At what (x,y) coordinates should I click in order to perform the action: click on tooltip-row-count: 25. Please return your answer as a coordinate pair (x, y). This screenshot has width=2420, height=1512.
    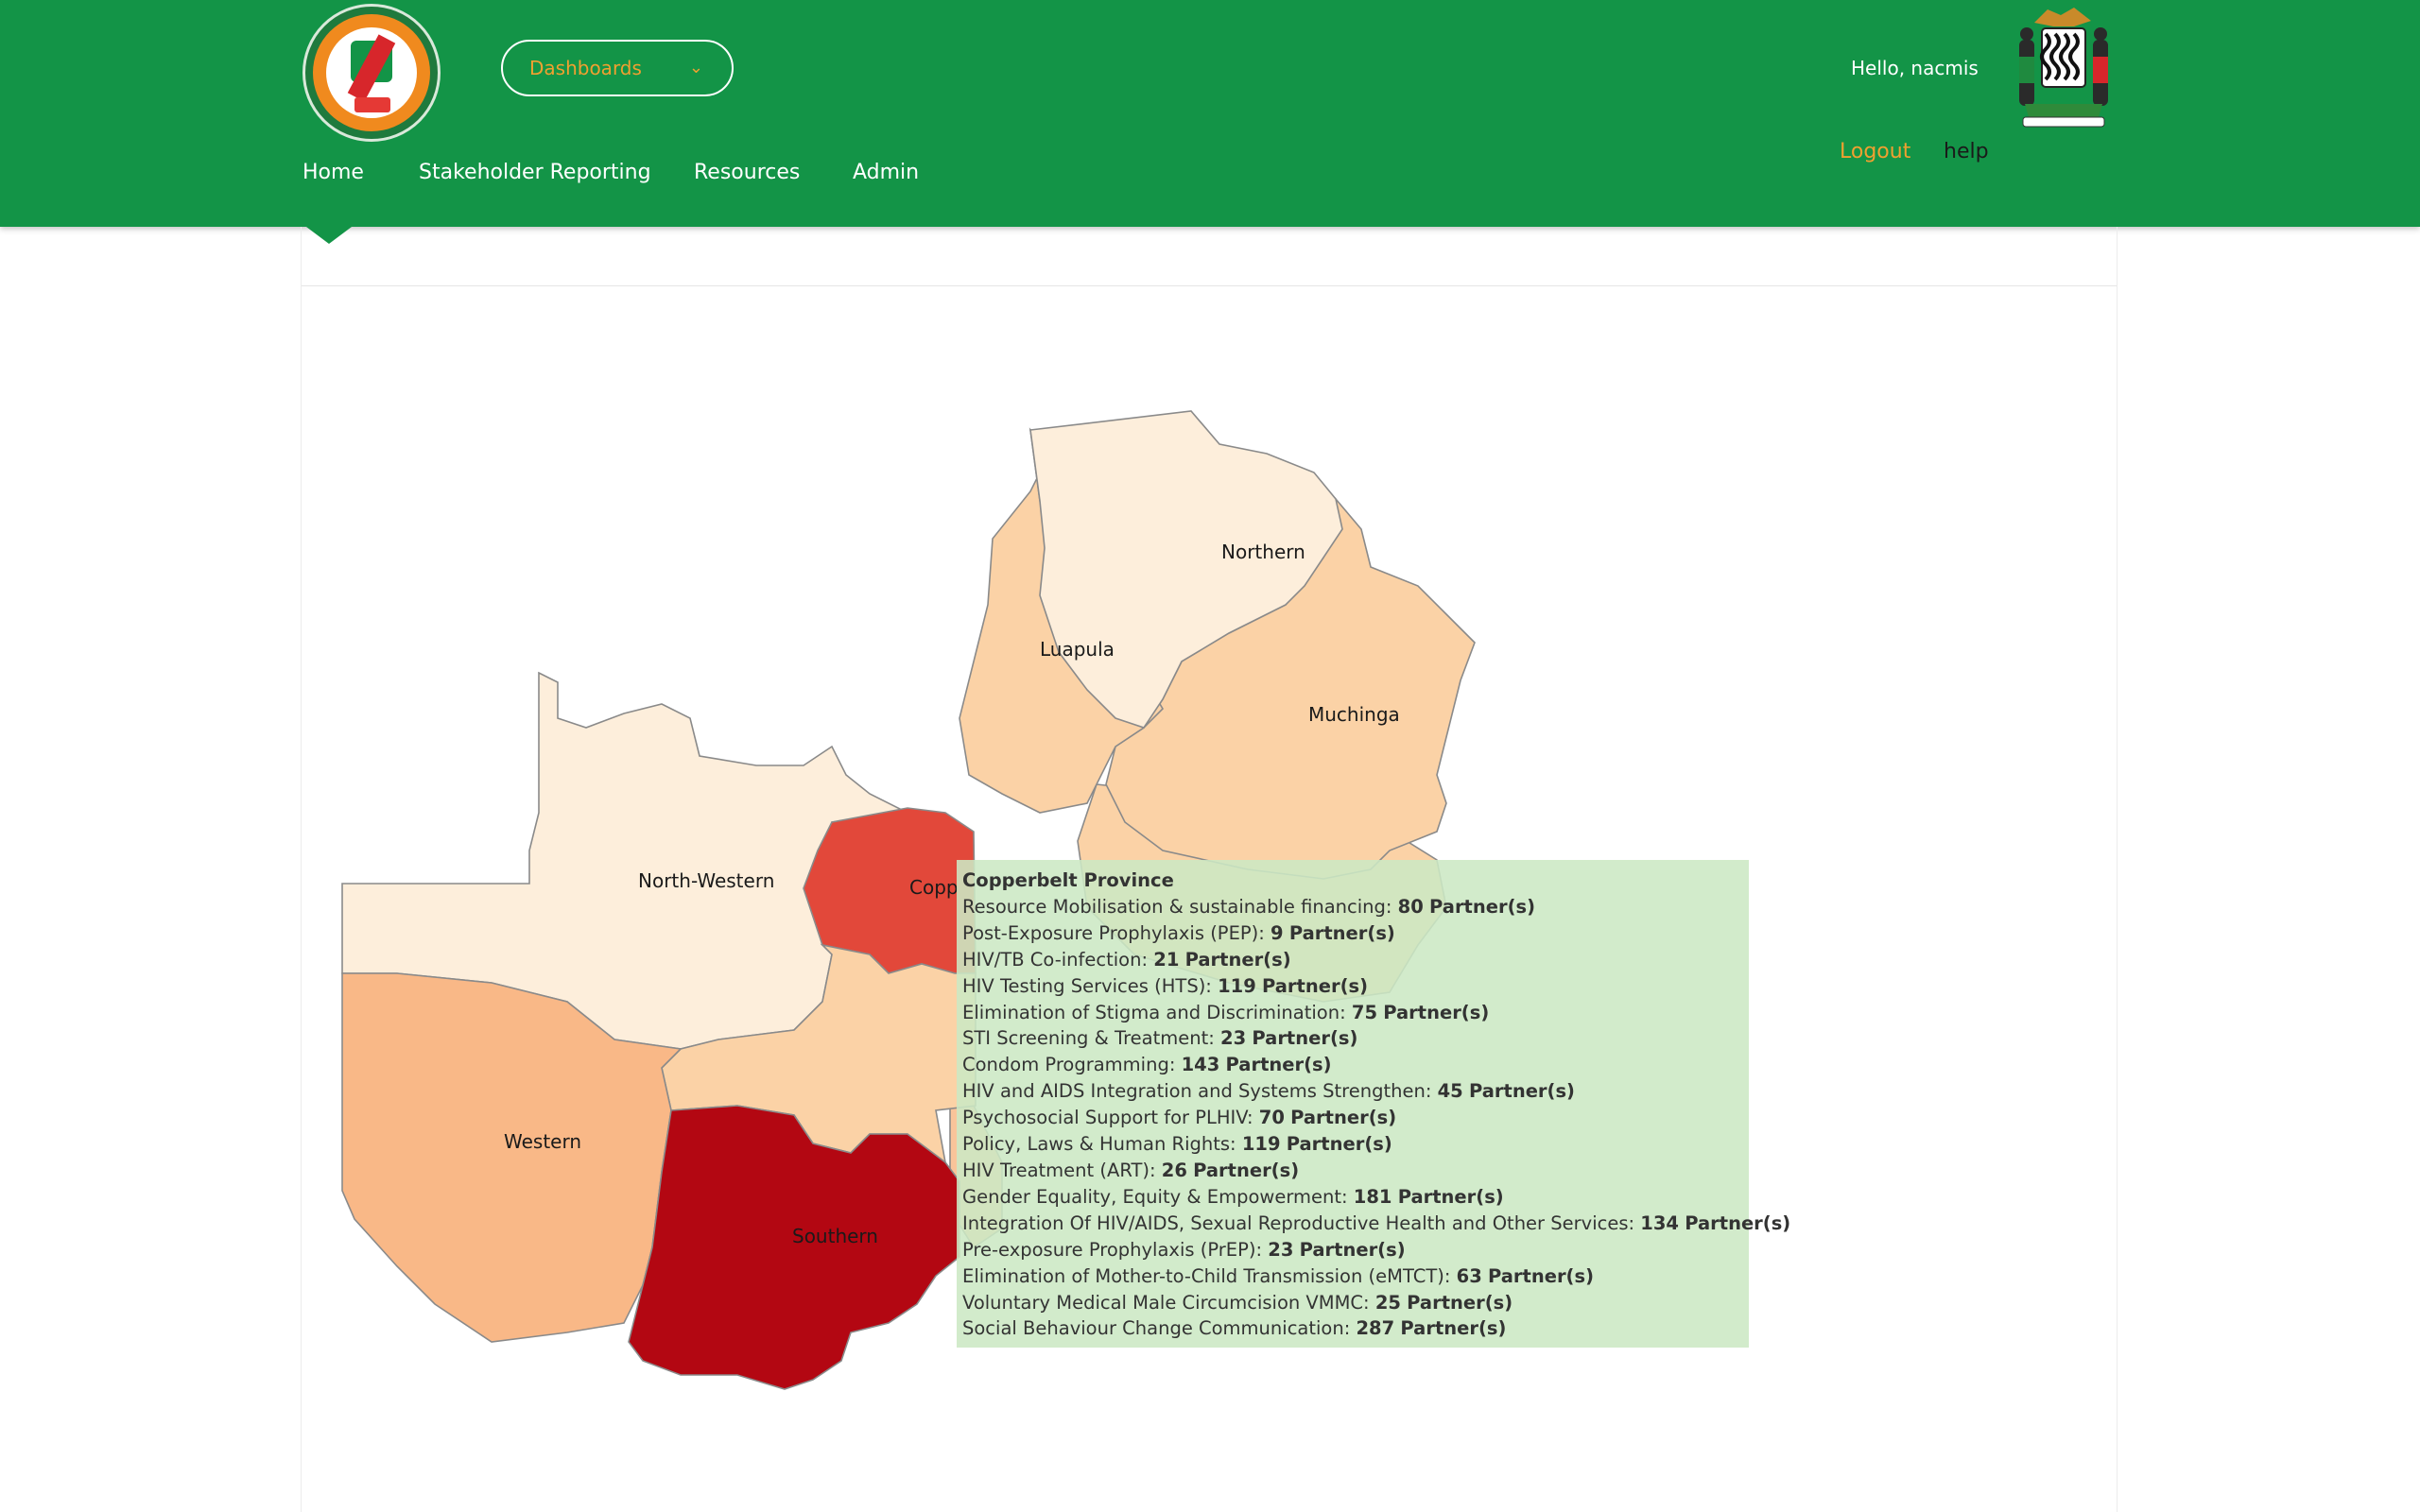
    Looking at the image, I should click on (1388, 1302).